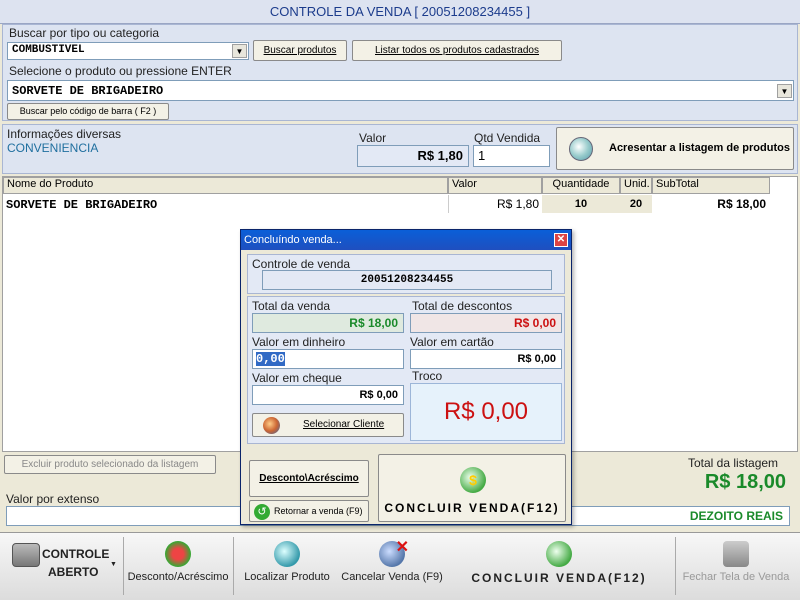  I want to click on misc-info-label: Informações diversas, so click(64, 134).